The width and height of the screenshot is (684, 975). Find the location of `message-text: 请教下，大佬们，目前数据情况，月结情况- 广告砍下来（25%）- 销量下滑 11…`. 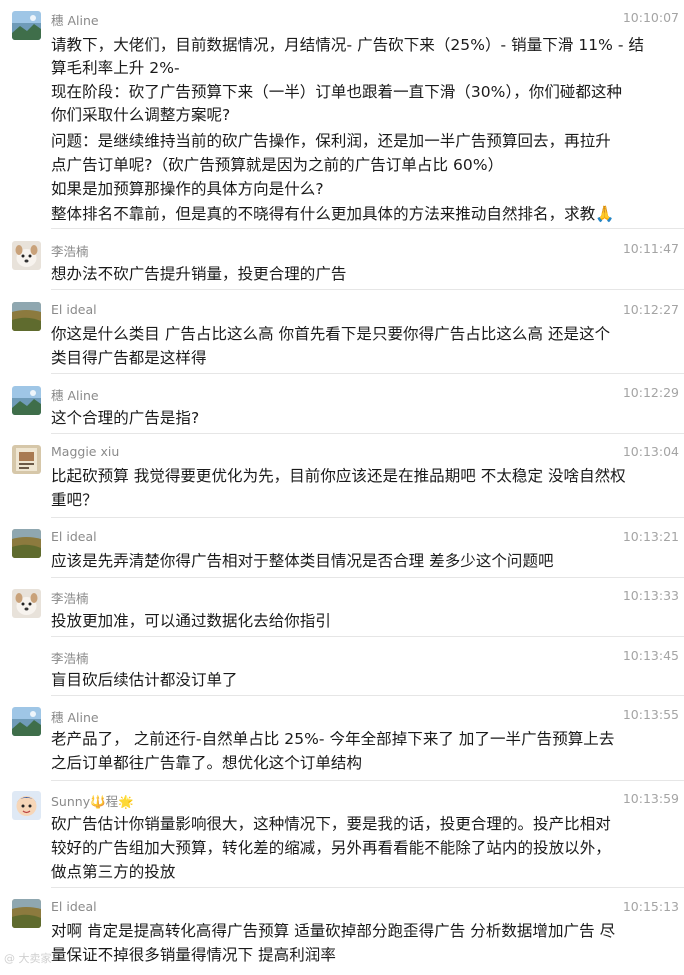

message-text: 请教下，大佬们，目前数据情况，月结情况- 广告砍下来（25%）- 销量下滑 11… is located at coordinates (348, 45).